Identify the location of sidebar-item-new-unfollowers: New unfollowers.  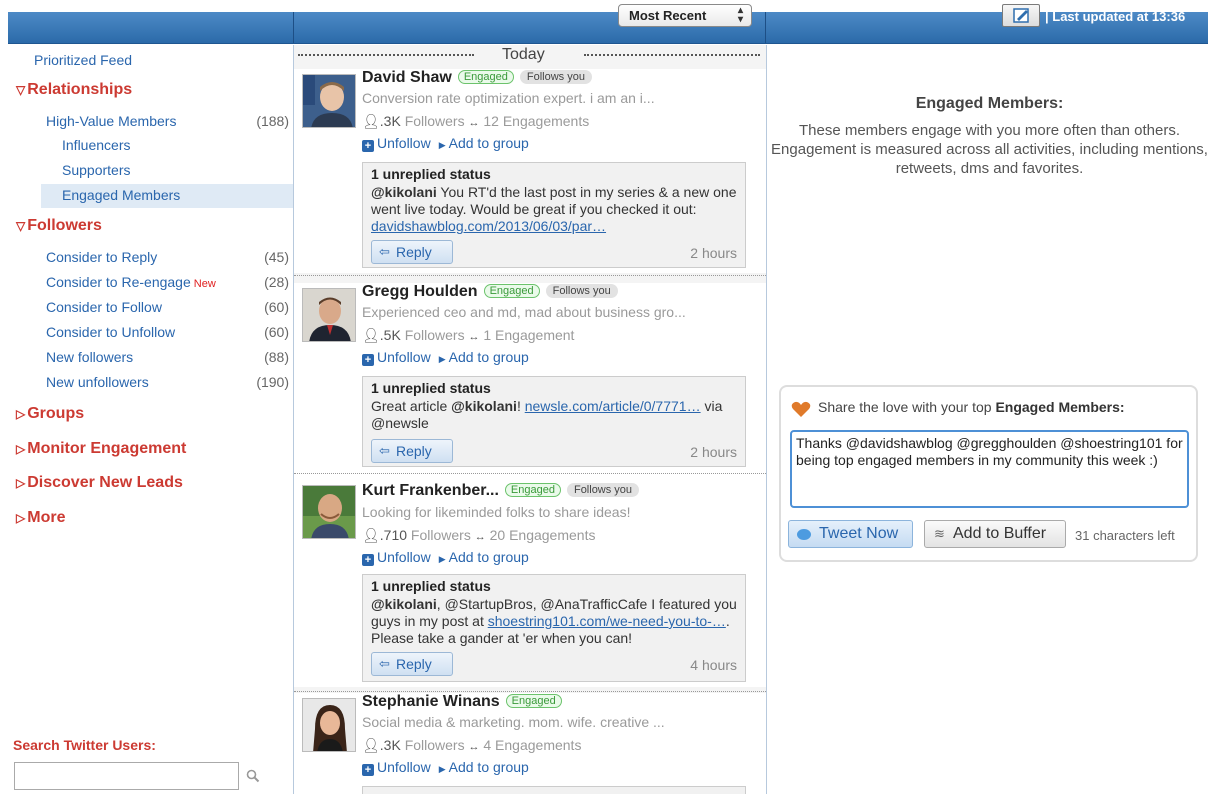
(97, 382).